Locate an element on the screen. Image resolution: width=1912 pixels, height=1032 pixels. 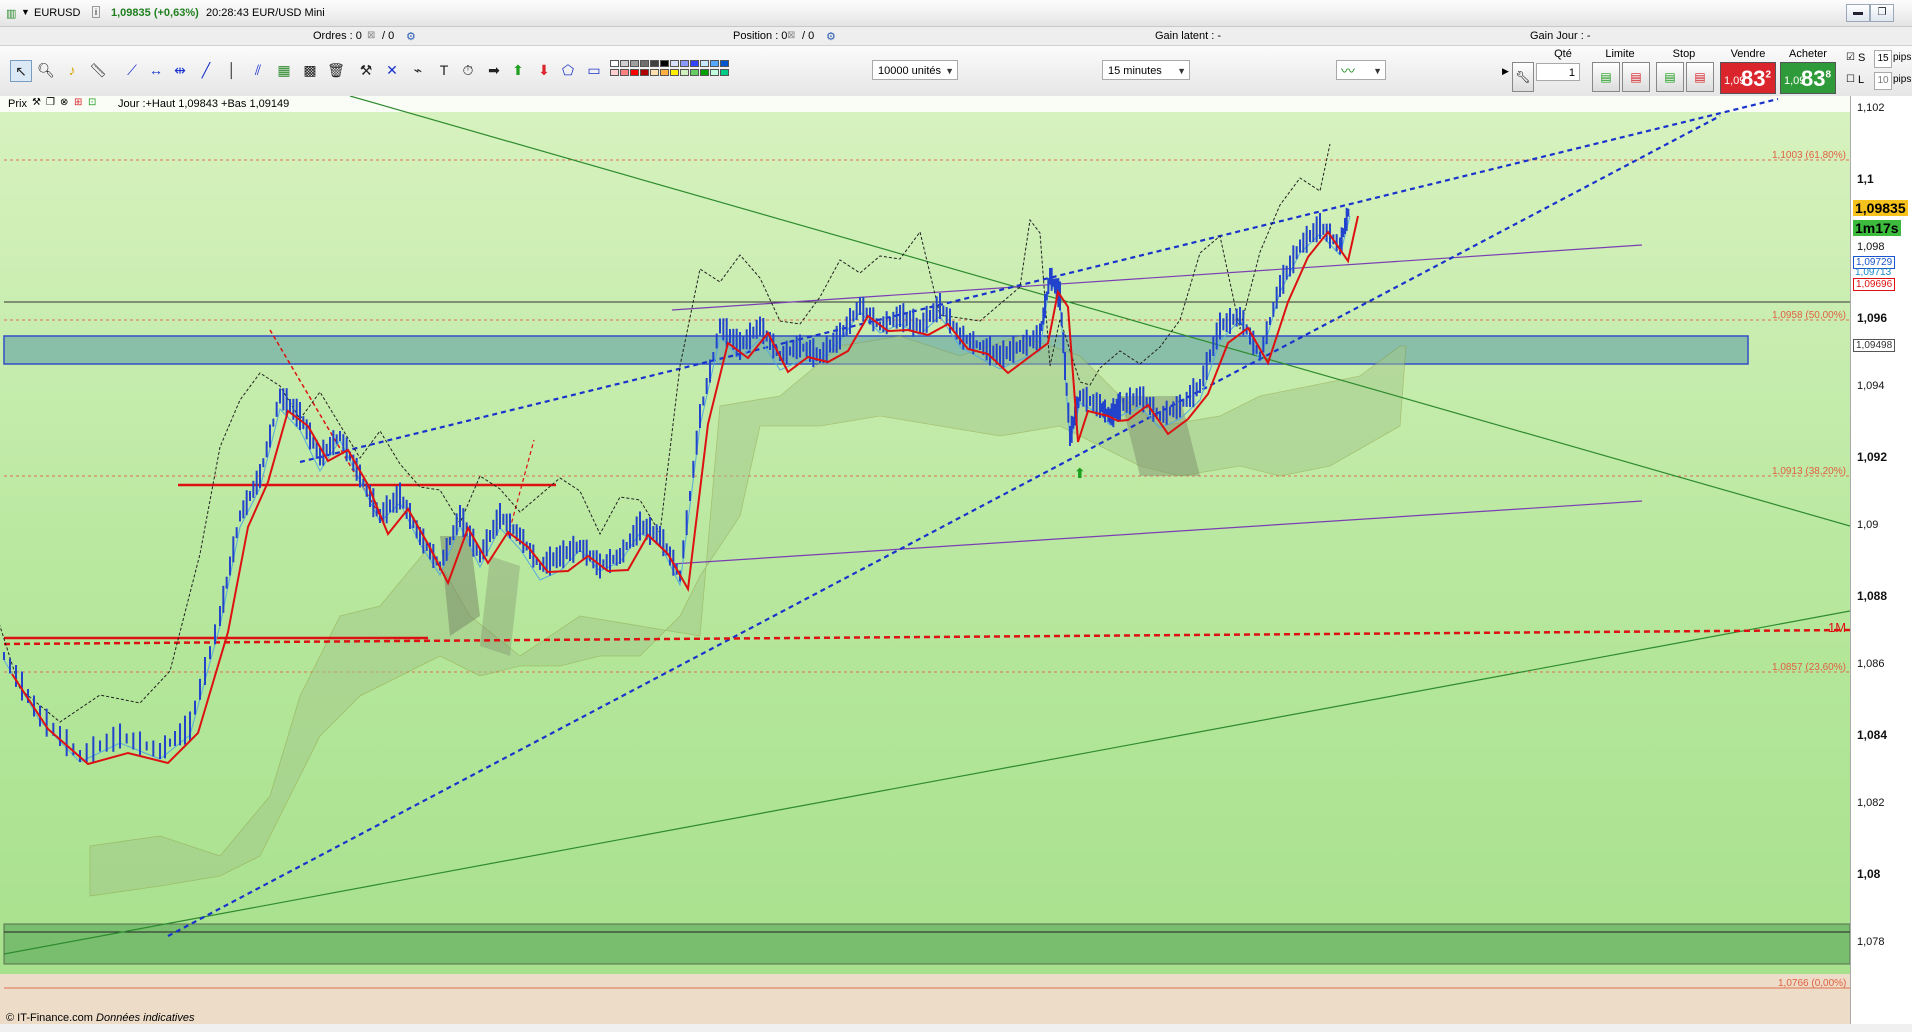
product-name: EUR/USD Mini is located at coordinates (288, 13).